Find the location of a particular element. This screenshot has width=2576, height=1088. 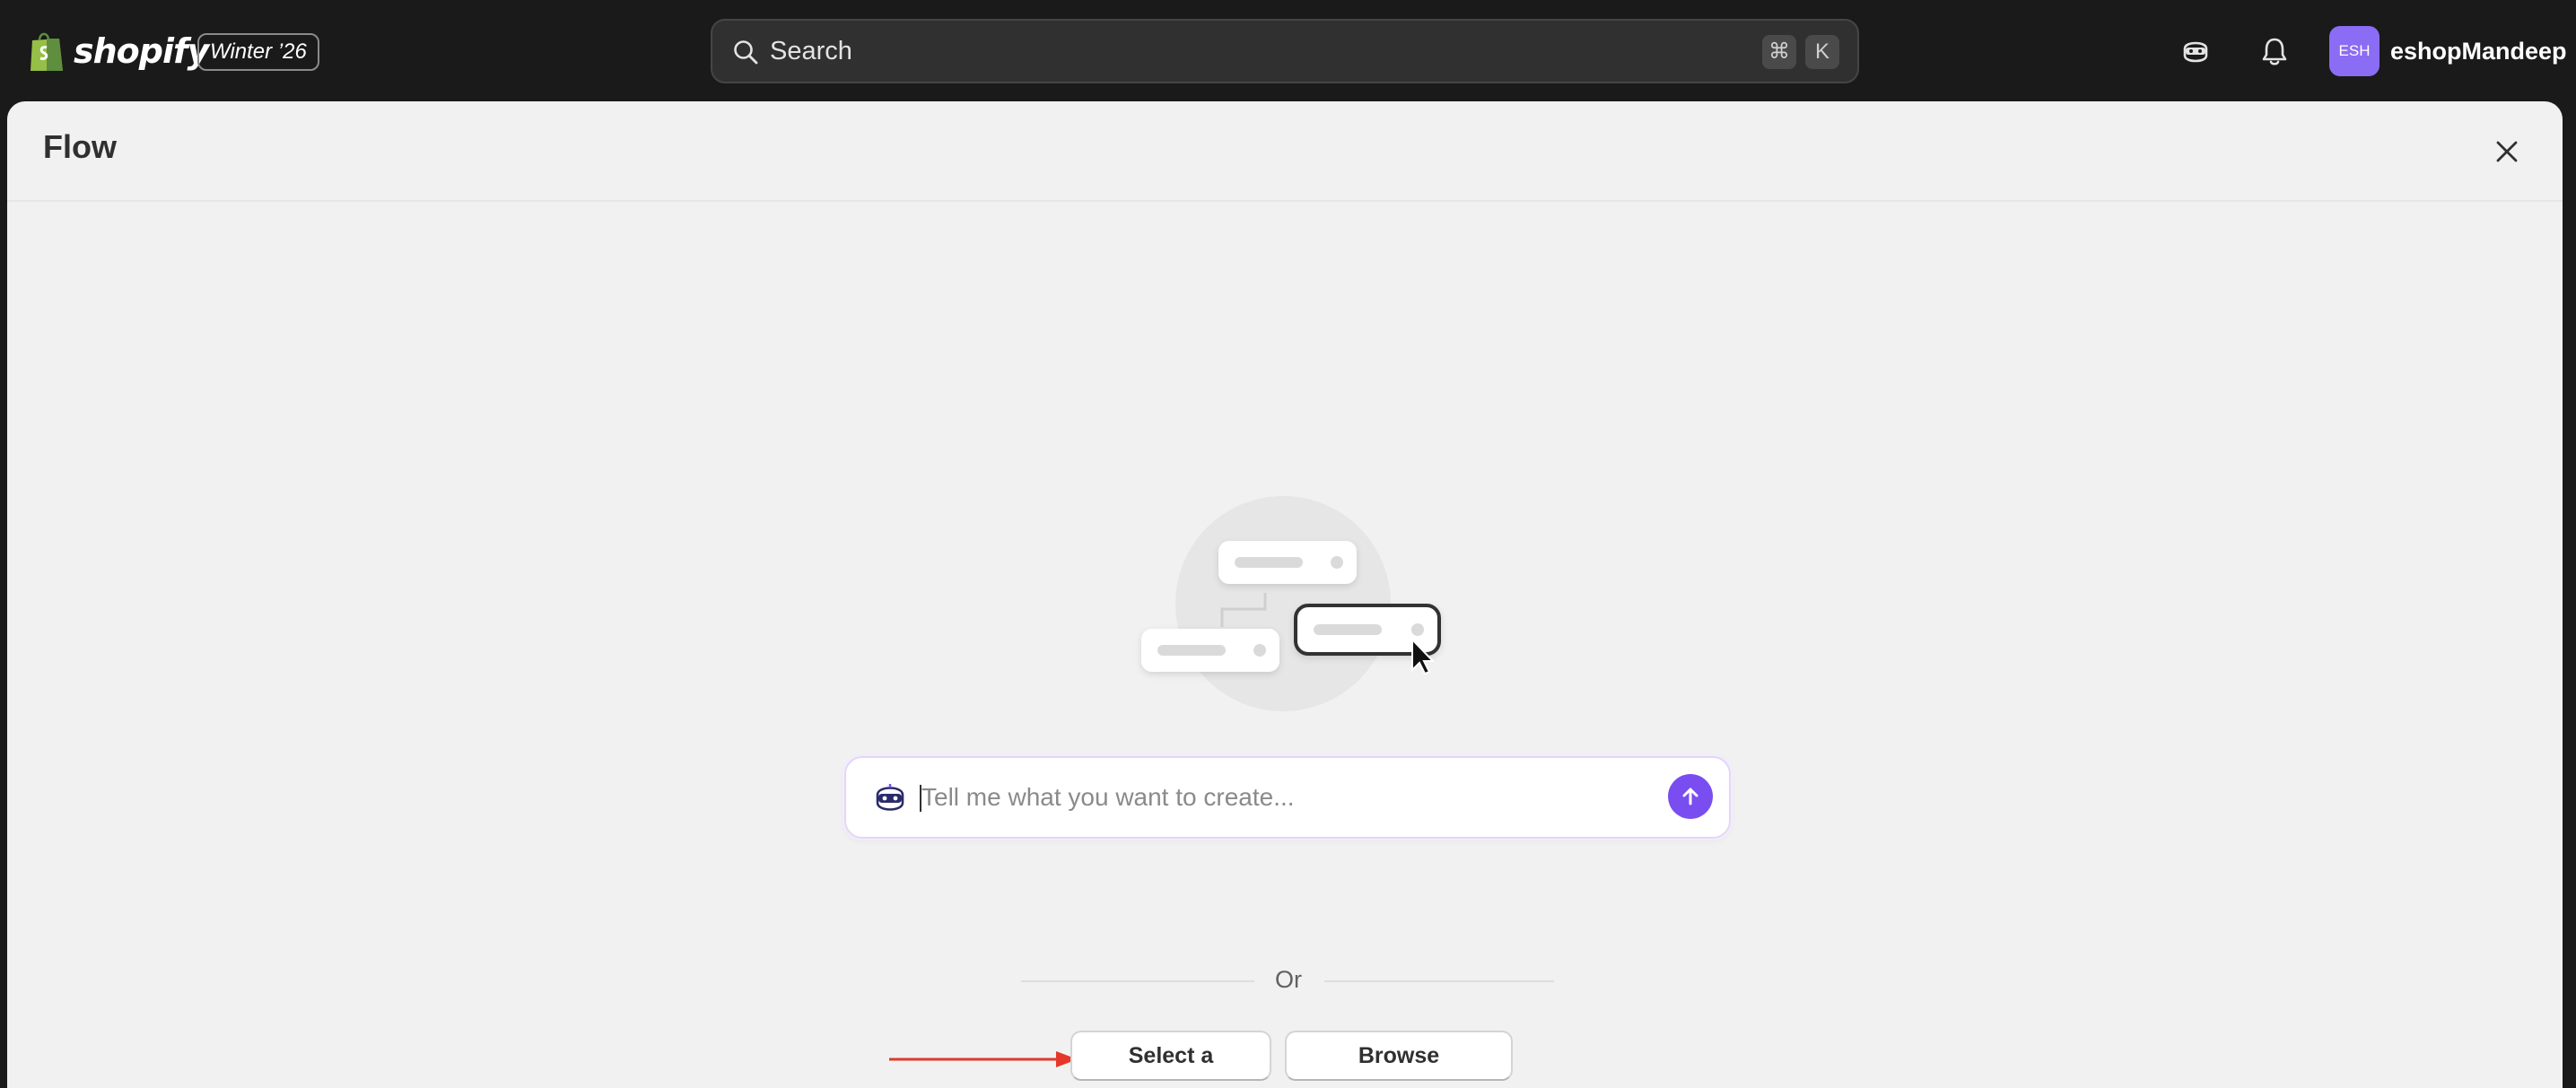

shortcut-cmd-key: ⌘ is located at coordinates (1779, 52).